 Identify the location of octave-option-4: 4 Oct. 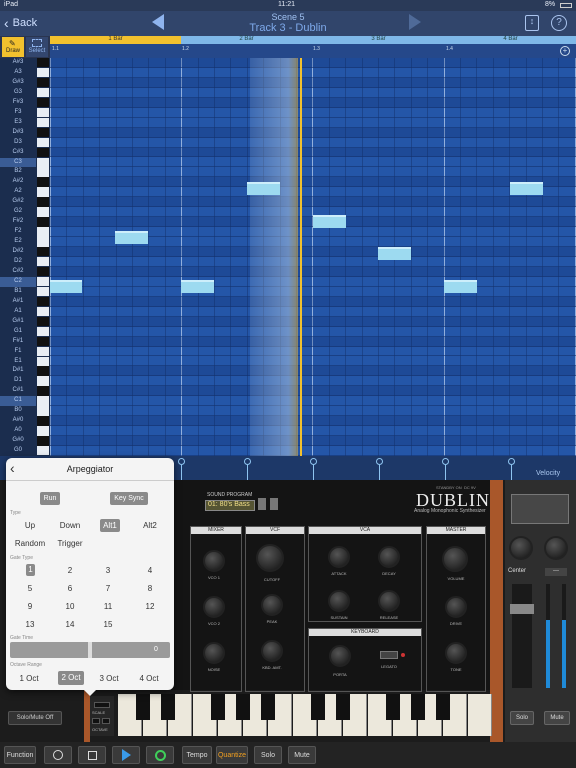
(149, 678).